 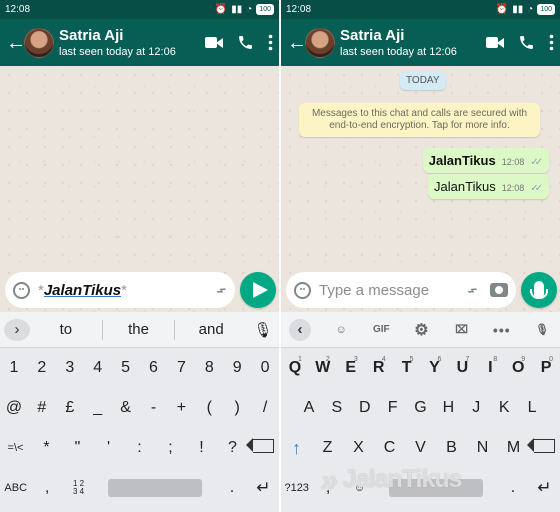 I want to click on key-5: 5, so click(x=126, y=368).